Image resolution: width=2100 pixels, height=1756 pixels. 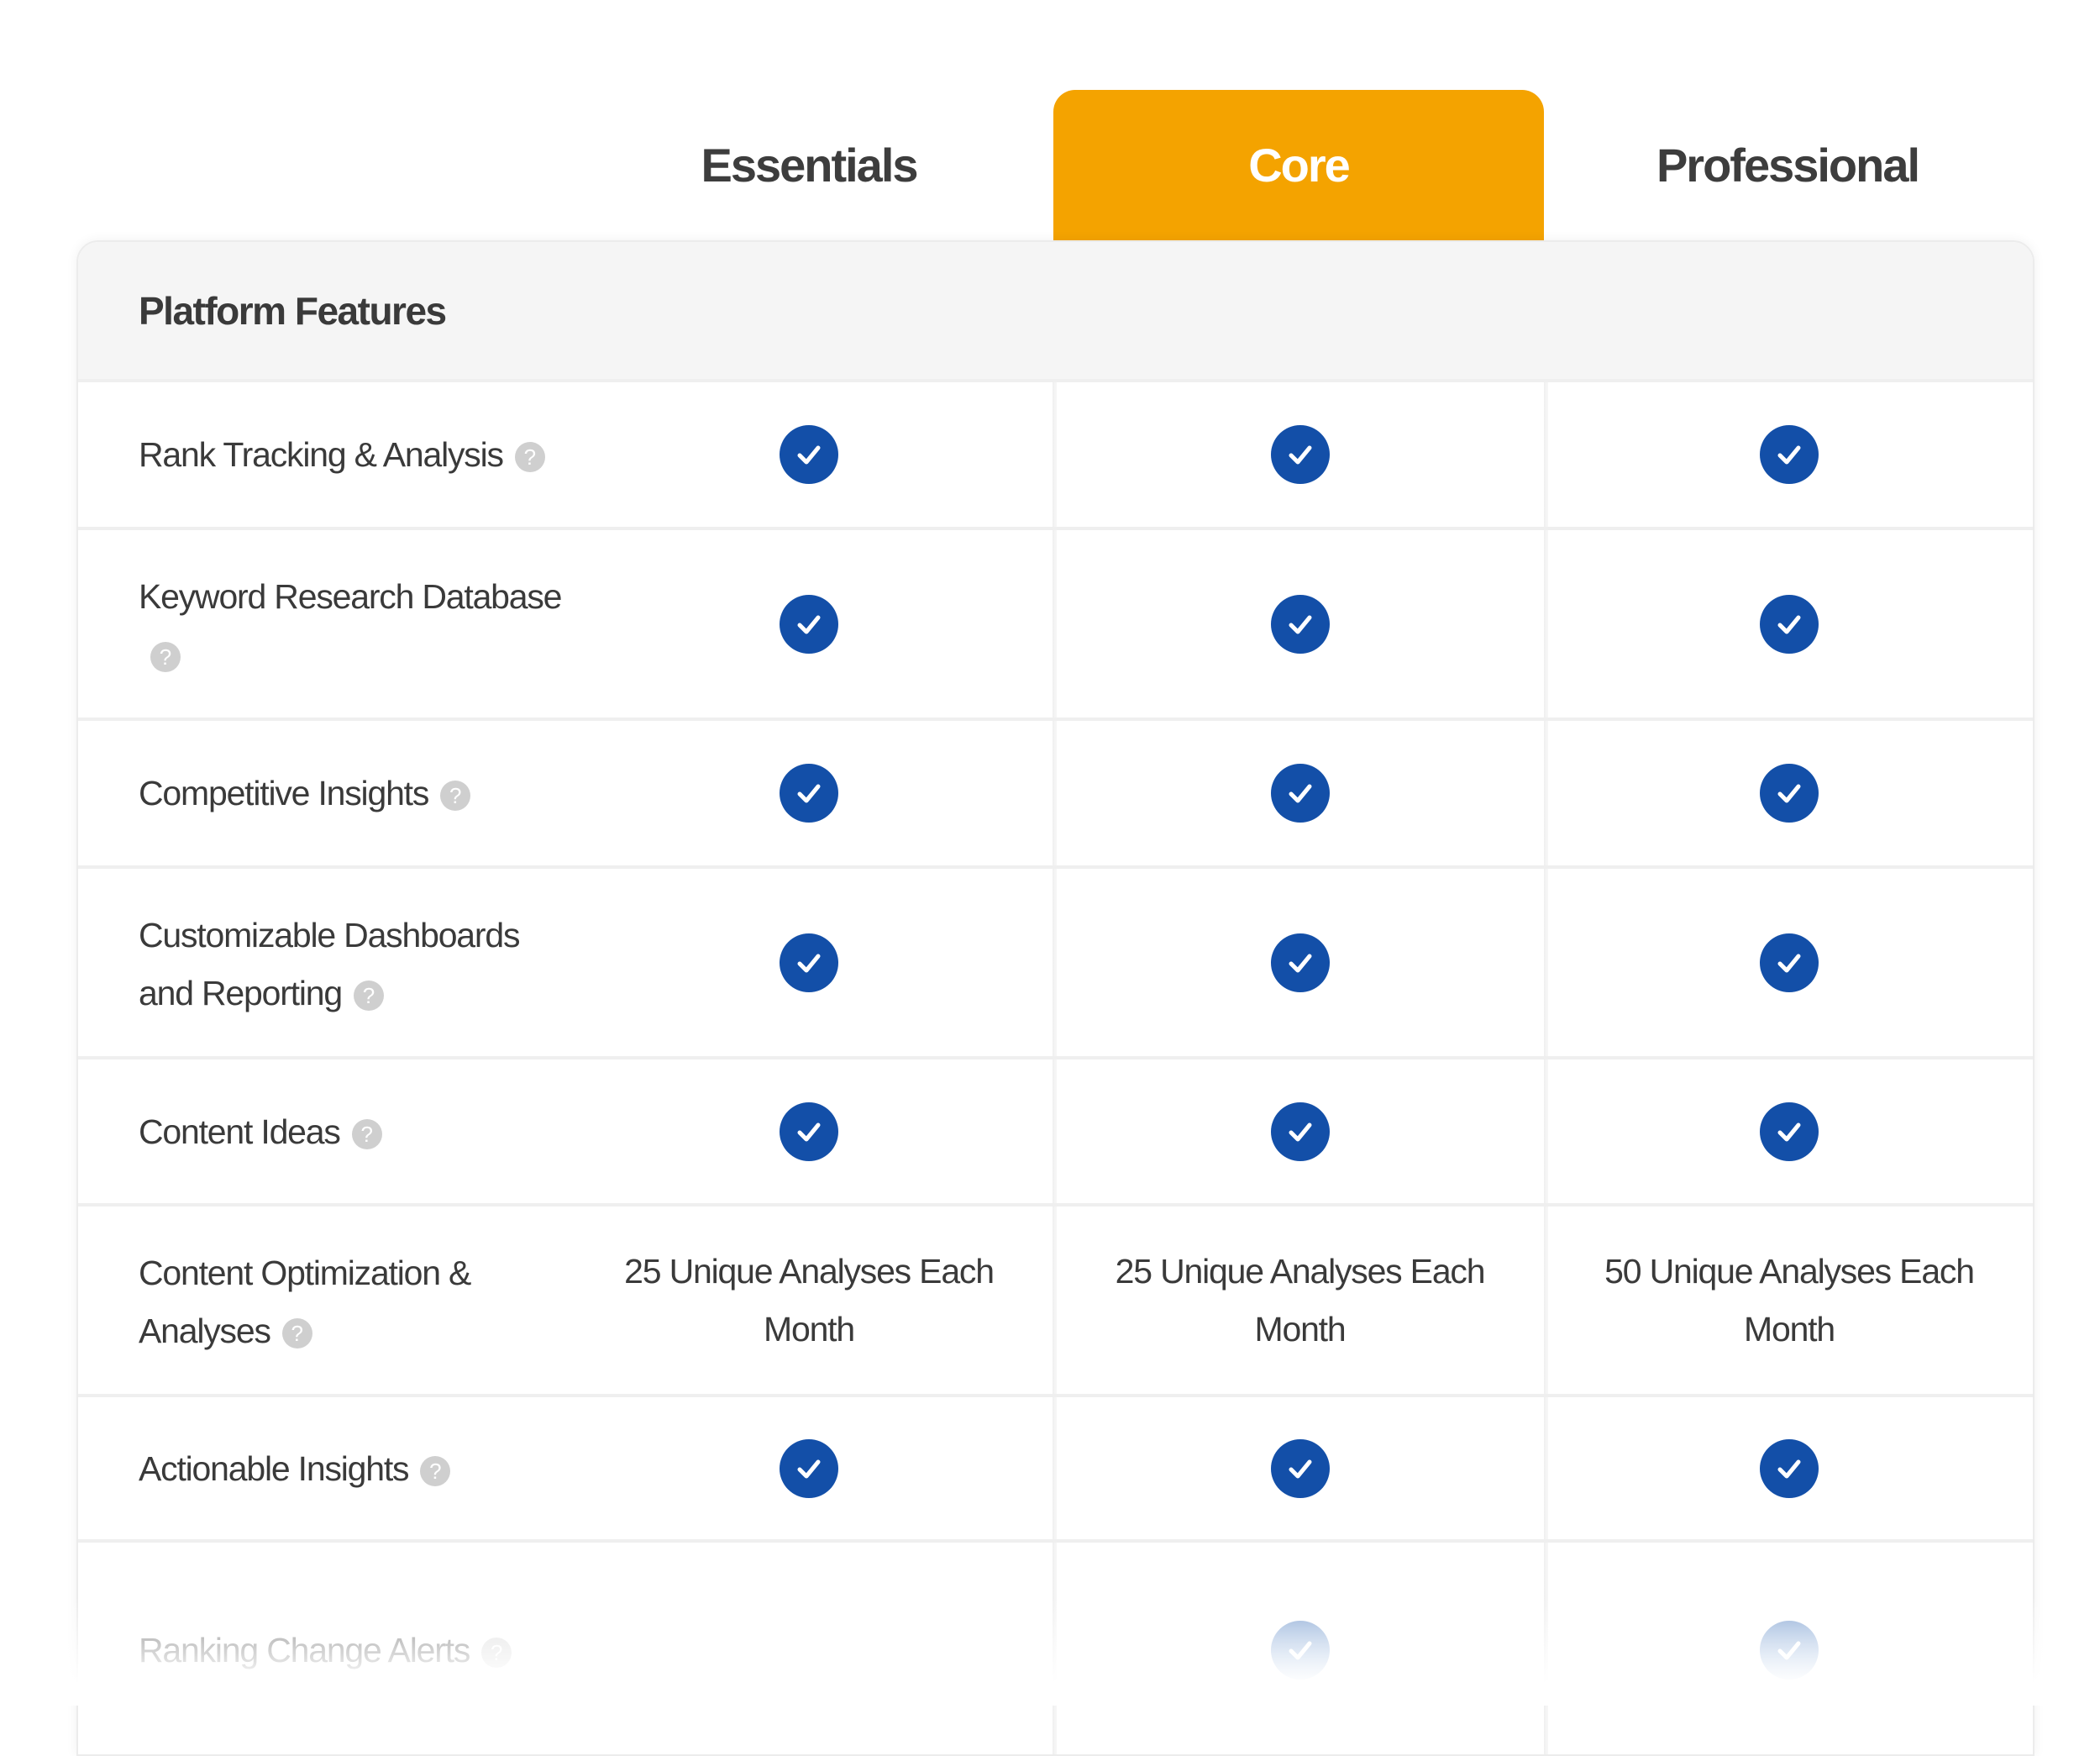 I want to click on plan-header-core: Core, so click(x=1298, y=165).